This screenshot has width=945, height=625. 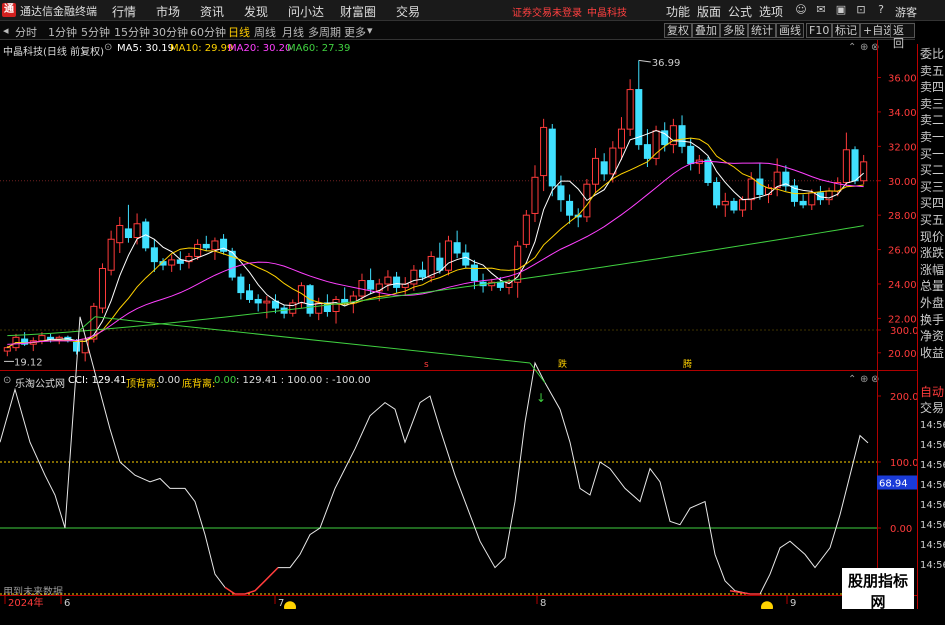 What do you see at coordinates (932, 220) in the screenshot?
I see `side-item: 买五` at bounding box center [932, 220].